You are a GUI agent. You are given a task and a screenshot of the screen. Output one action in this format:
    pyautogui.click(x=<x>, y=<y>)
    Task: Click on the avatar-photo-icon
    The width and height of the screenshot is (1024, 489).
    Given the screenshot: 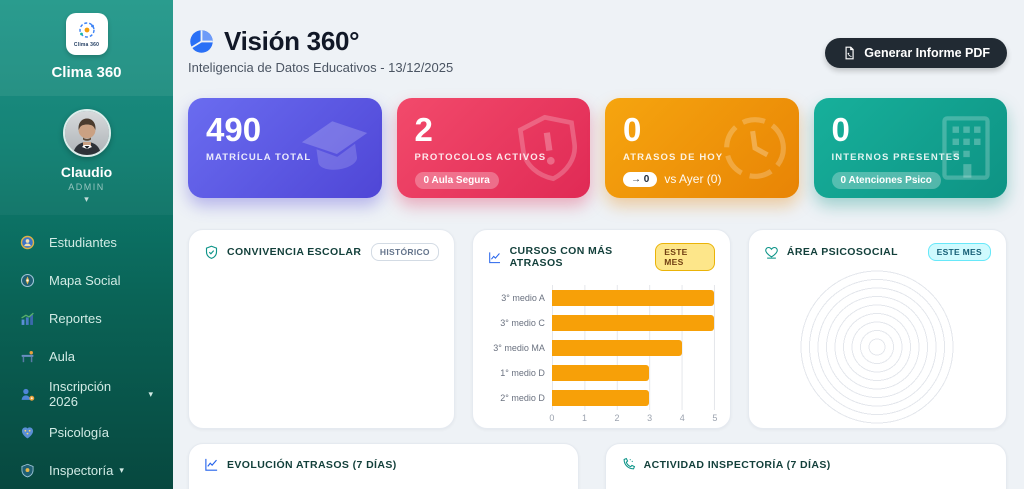 What is the action you would take?
    pyautogui.click(x=86, y=133)
    